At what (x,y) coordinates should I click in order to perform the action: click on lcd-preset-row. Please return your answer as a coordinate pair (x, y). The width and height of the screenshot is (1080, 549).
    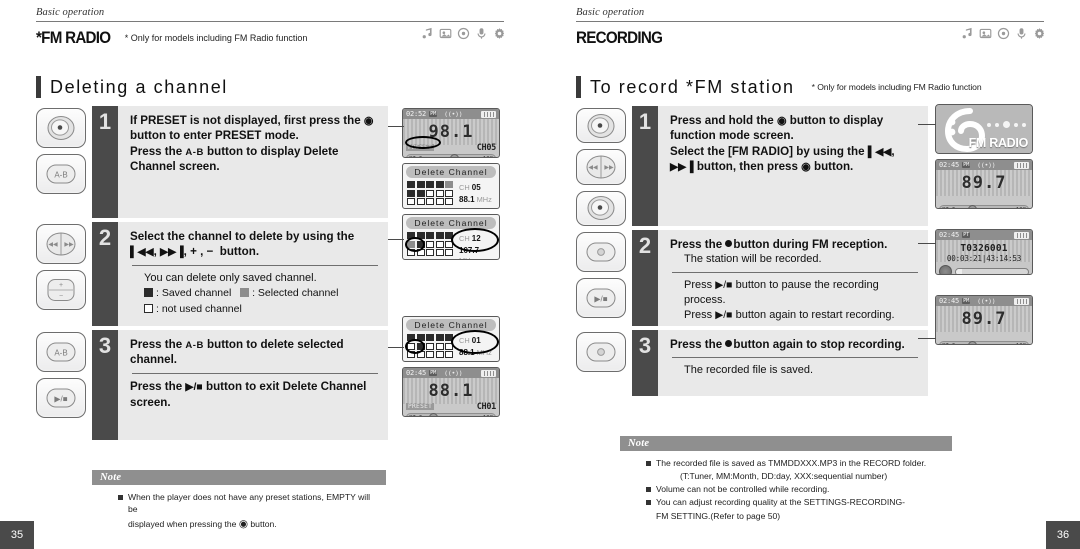
    Looking at the image, I should click on (984, 198).